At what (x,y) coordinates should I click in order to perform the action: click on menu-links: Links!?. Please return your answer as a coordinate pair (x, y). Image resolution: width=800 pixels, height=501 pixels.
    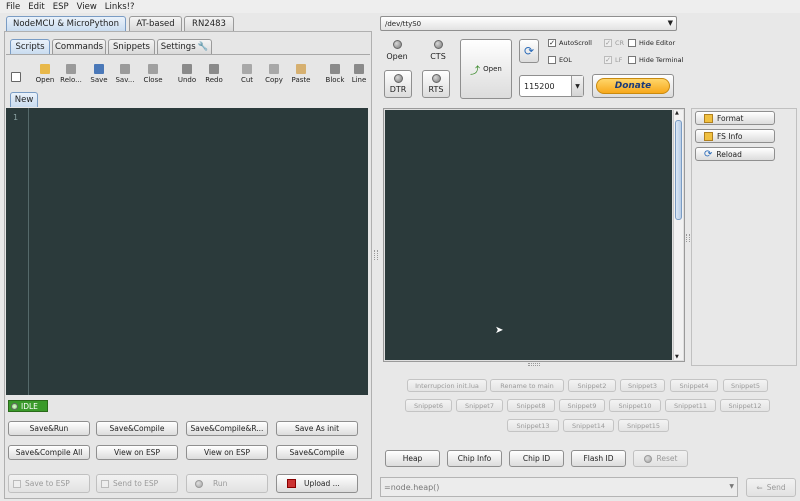
    Looking at the image, I should click on (120, 7).